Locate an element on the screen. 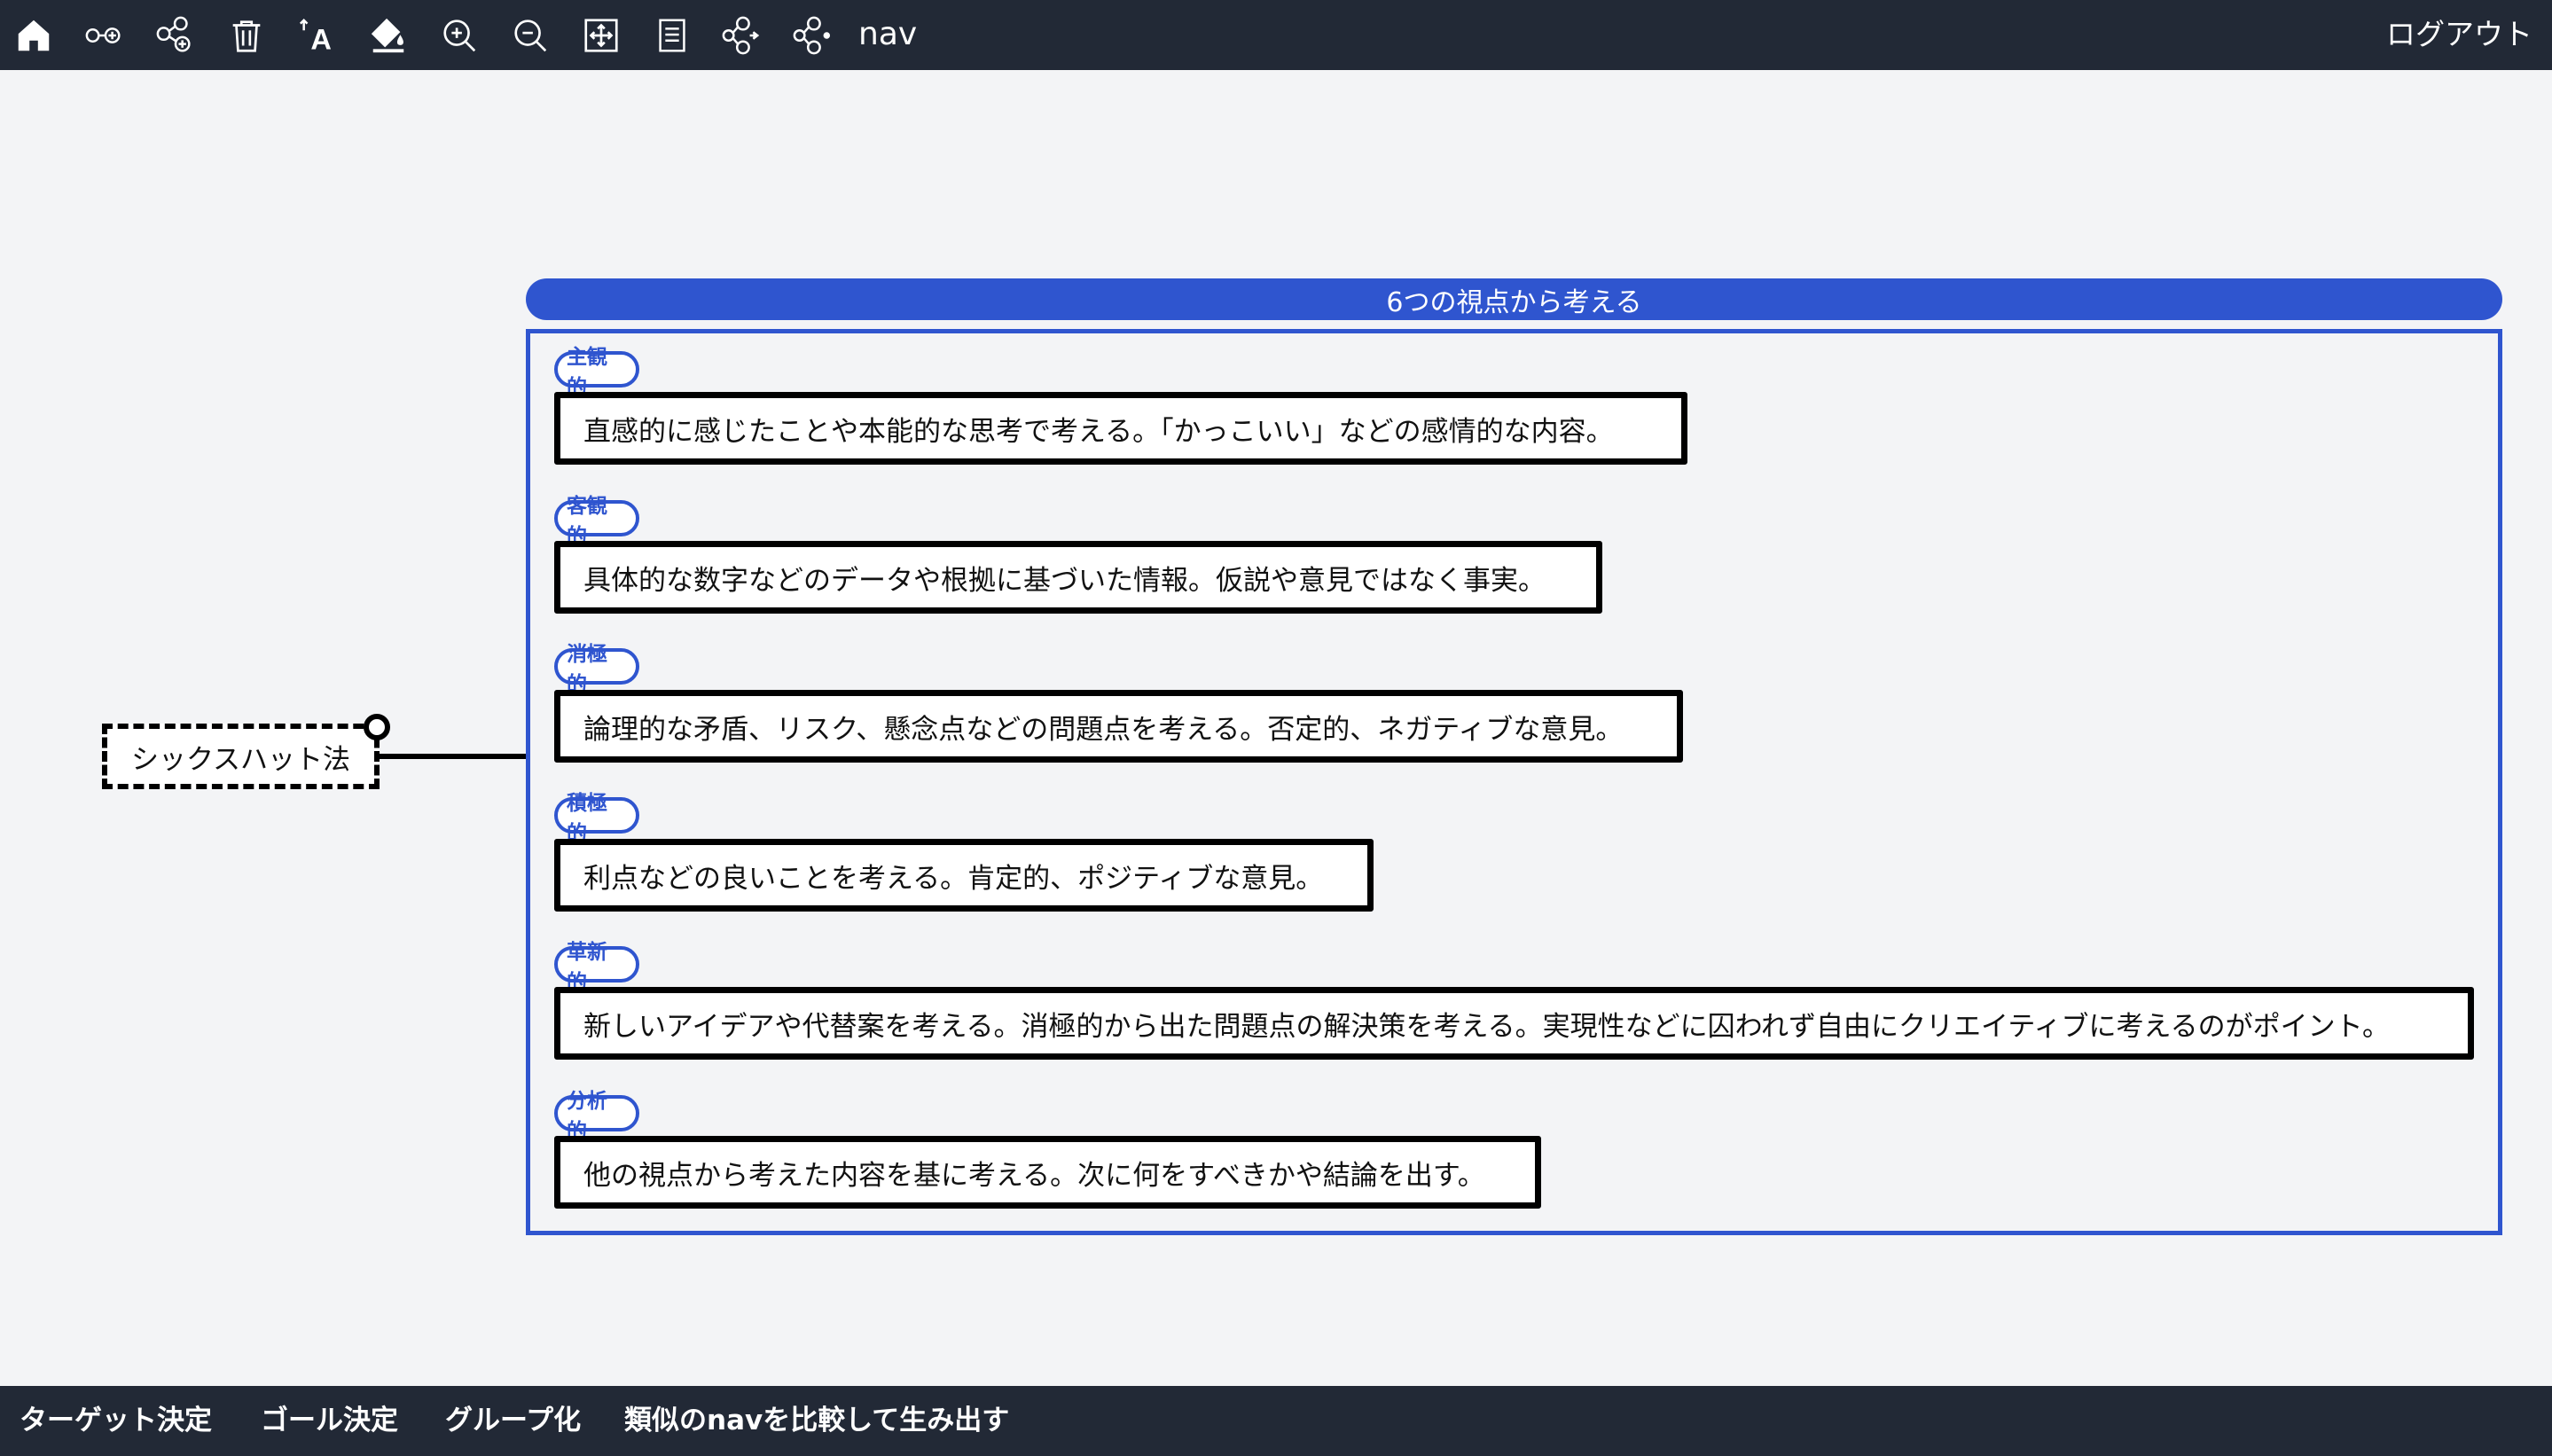 This screenshot has width=2552, height=1456. goal-decision-button: ゴール決定 is located at coordinates (329, 1421).